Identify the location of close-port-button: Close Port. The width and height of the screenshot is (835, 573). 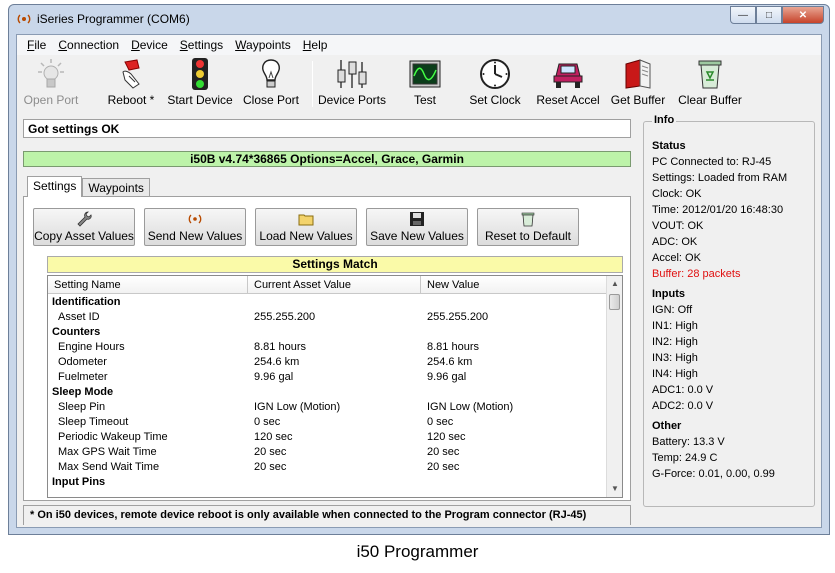
(271, 84).